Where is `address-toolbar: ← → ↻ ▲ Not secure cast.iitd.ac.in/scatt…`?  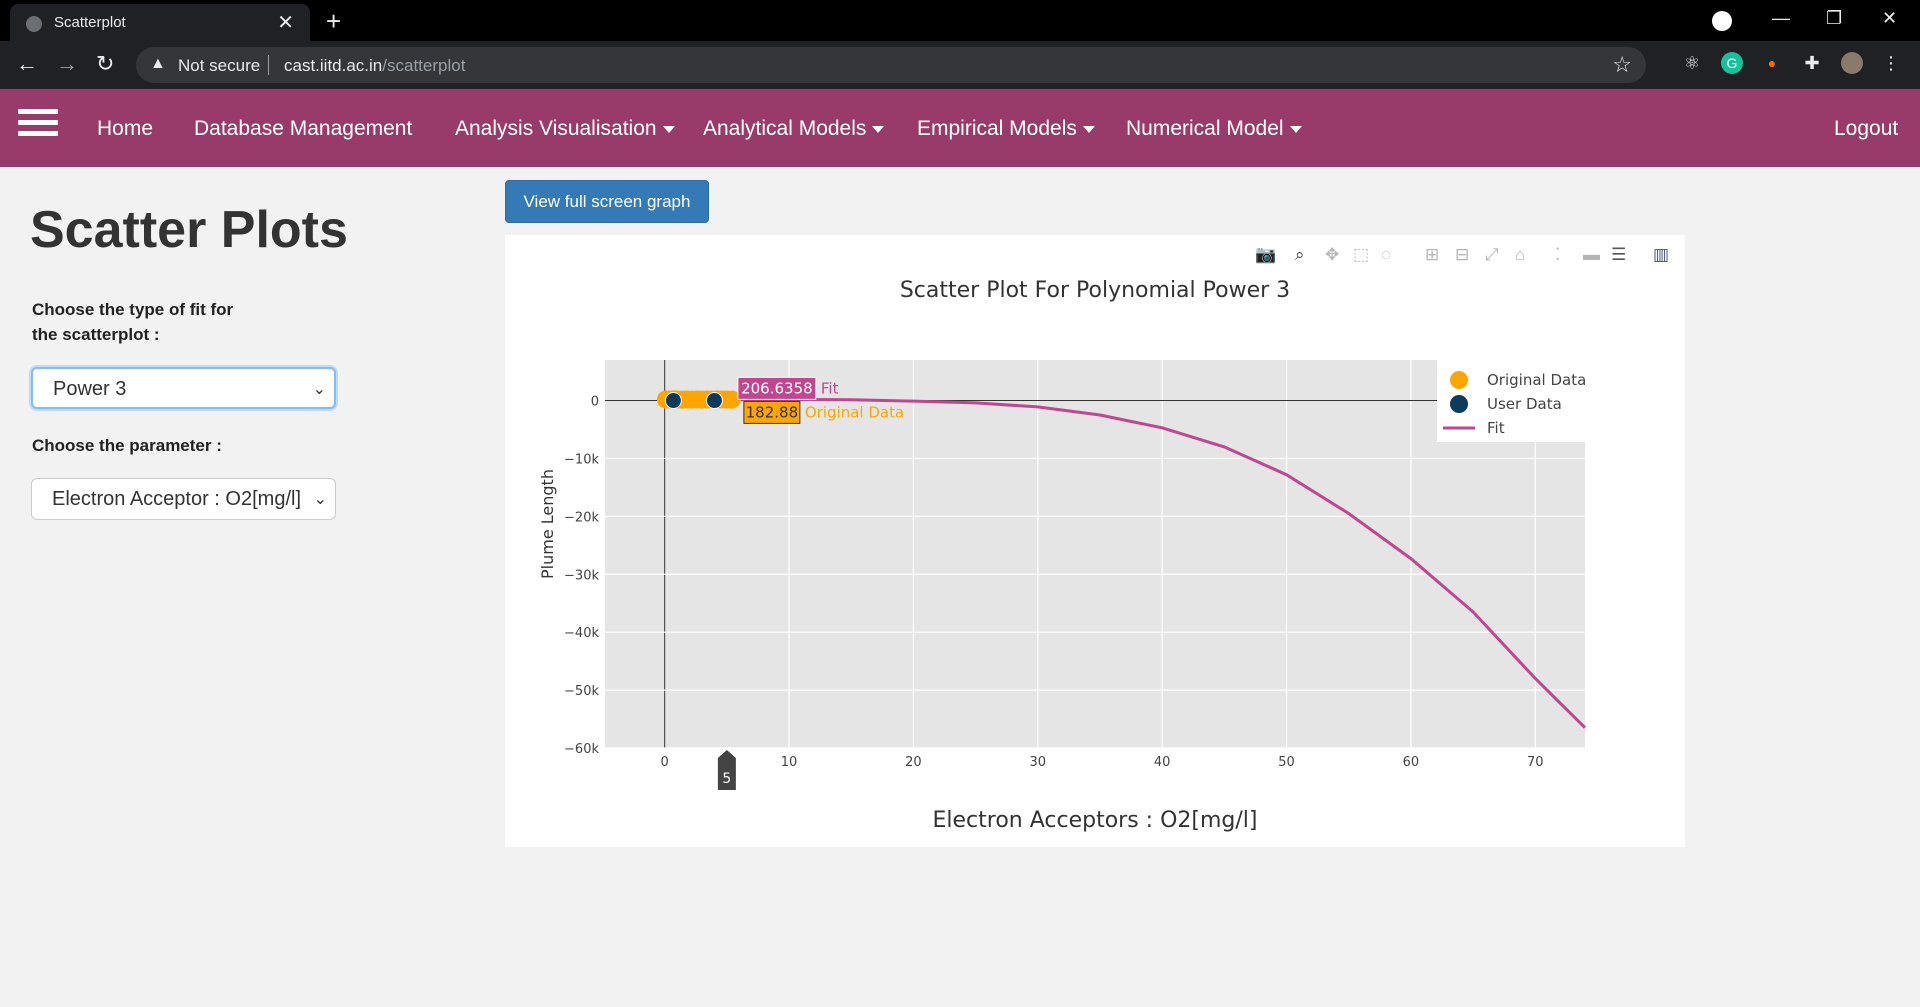 address-toolbar: ← → ↻ ▲ Not secure cast.iitd.ac.in/scatt… is located at coordinates (960, 65).